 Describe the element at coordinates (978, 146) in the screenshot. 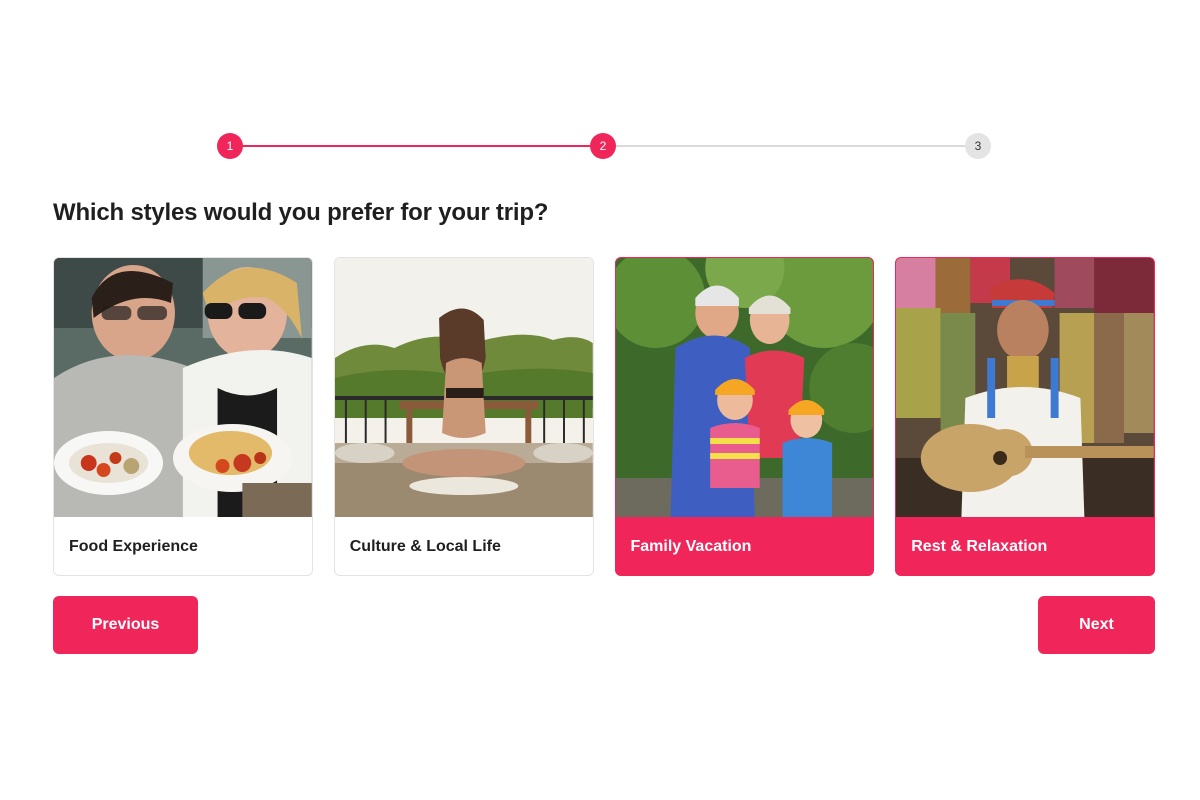

I see `step-3-indicator: 3` at that location.